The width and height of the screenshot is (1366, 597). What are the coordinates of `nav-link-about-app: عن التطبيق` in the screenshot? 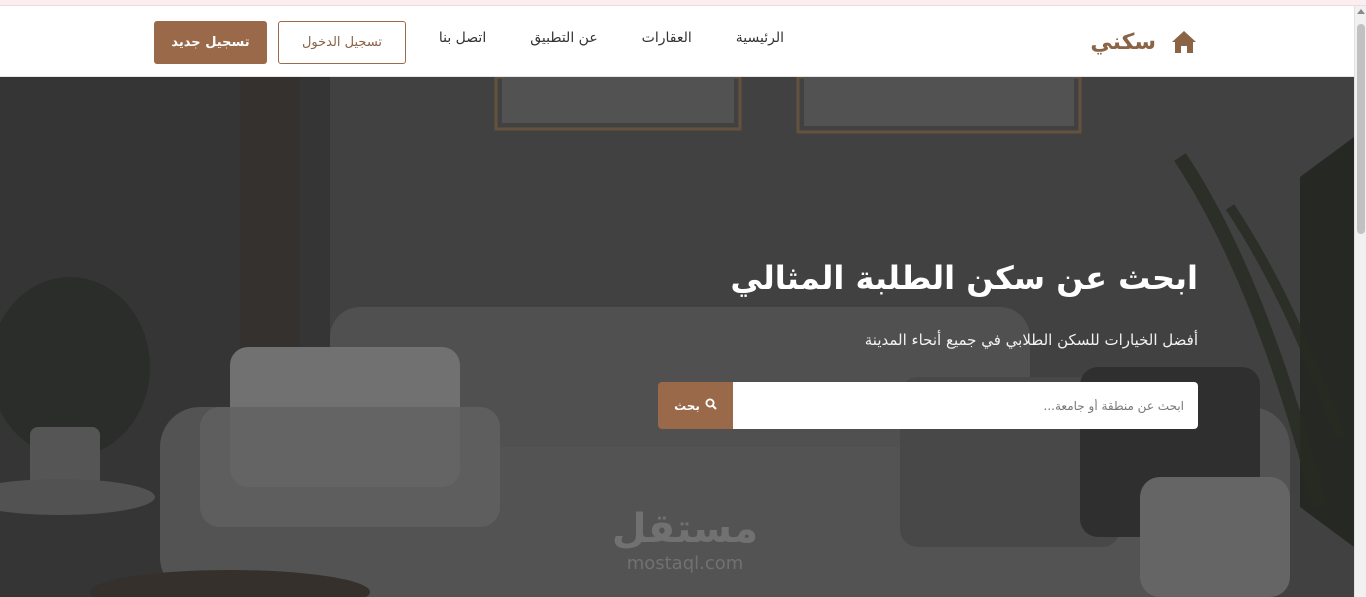 It's located at (563, 38).